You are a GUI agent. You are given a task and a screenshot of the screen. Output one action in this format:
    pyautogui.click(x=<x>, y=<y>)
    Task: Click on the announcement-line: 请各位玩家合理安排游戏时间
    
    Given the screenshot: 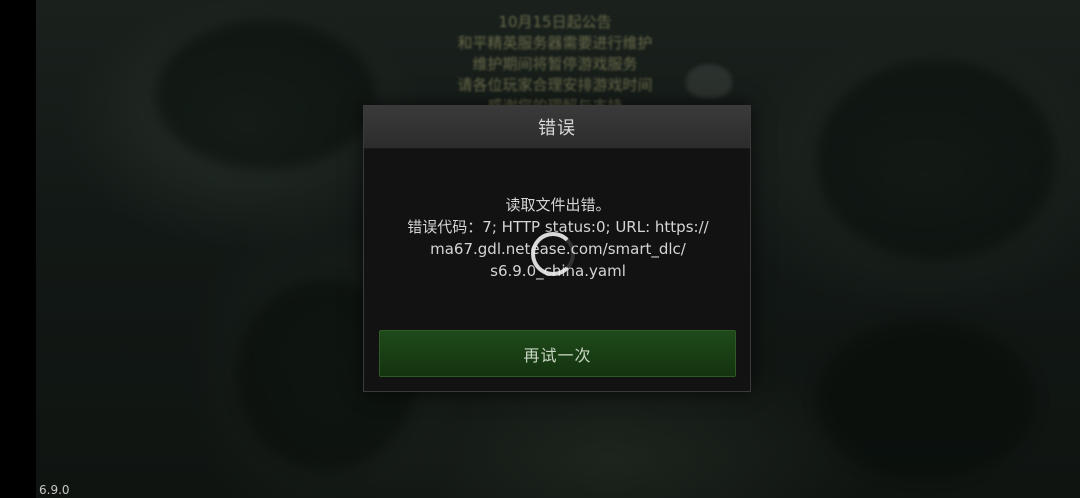 What is the action you would take?
    pyautogui.click(x=555, y=85)
    